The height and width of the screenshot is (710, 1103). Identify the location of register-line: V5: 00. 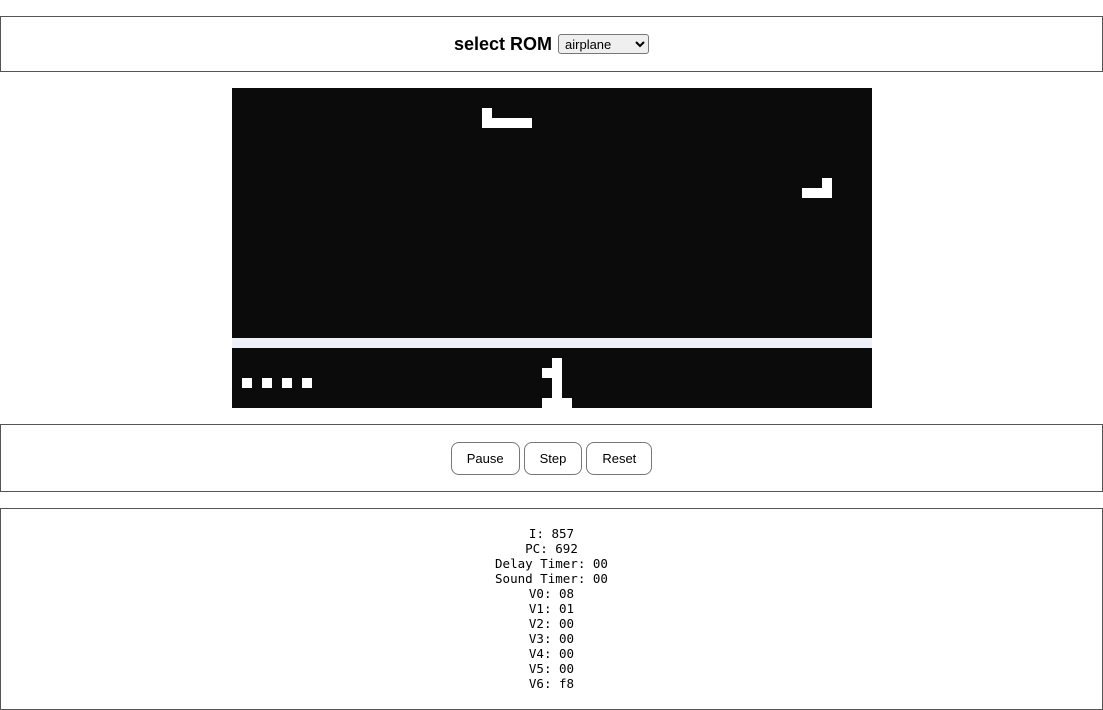
(551, 668).